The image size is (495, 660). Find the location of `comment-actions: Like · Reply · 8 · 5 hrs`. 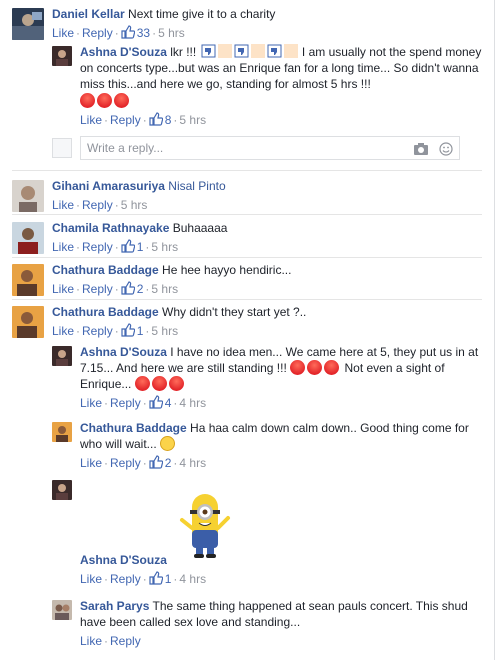

comment-actions: Like · Reply · 8 · 5 hrs is located at coordinates (143, 119).